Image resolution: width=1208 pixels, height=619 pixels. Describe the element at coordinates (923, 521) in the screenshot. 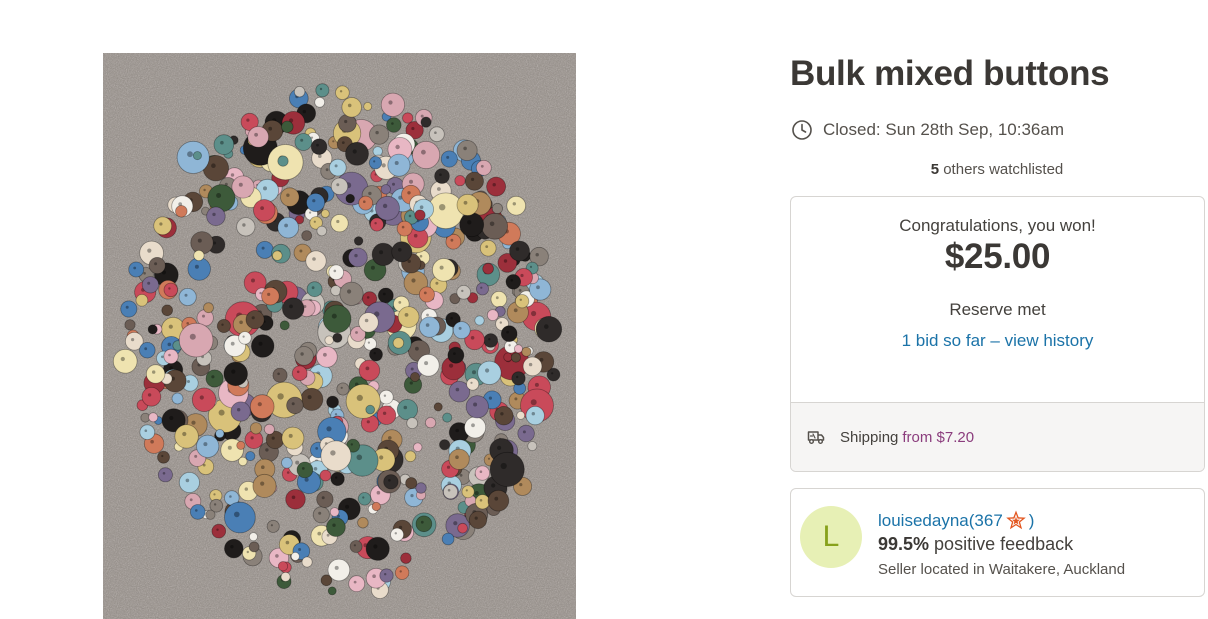

I see `seller-name: louisedayna` at that location.